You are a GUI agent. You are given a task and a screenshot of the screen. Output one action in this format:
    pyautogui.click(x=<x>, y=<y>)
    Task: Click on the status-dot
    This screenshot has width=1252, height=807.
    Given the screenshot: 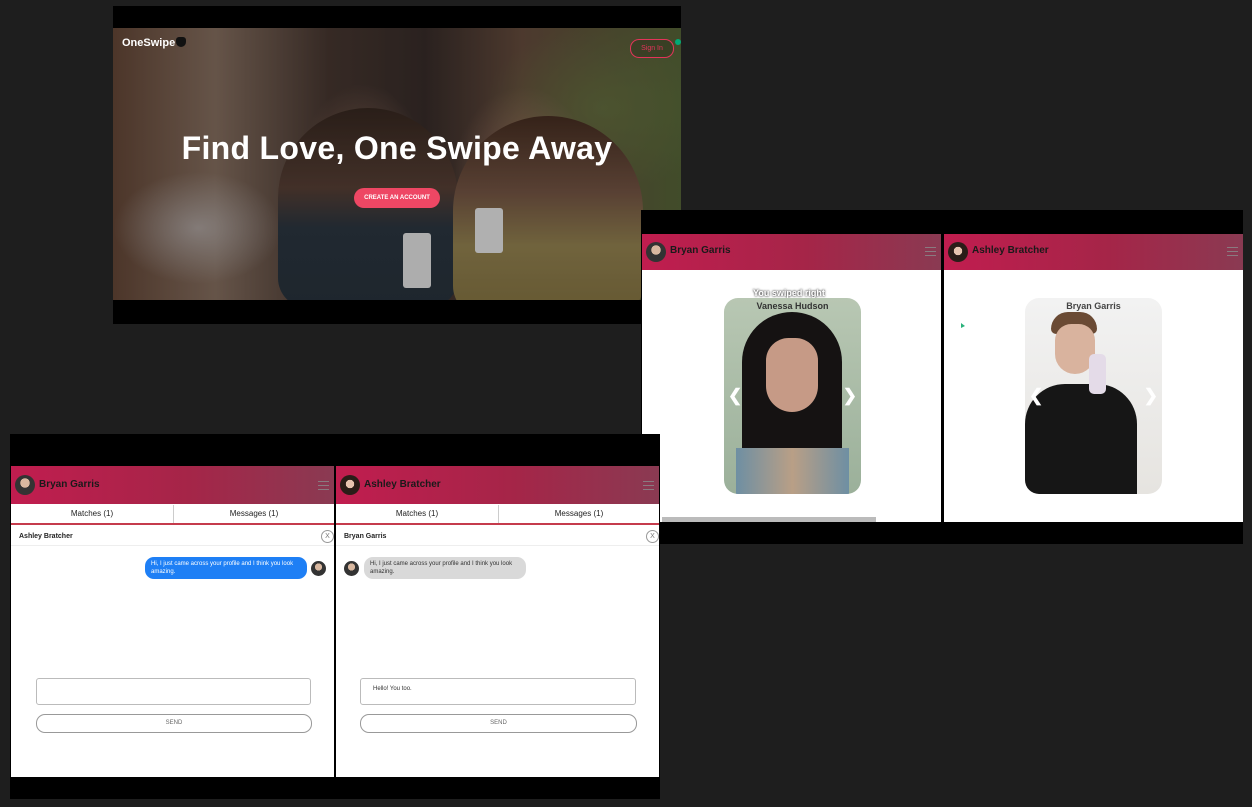 What is the action you would take?
    pyautogui.click(x=678, y=42)
    